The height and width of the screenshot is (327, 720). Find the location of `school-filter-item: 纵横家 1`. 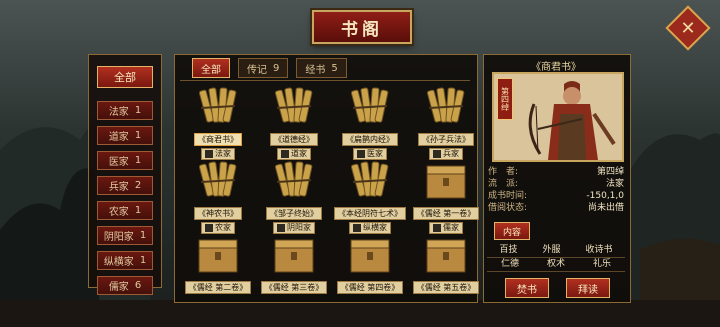

school-filter-item: 纵横家 1 is located at coordinates (125, 260).